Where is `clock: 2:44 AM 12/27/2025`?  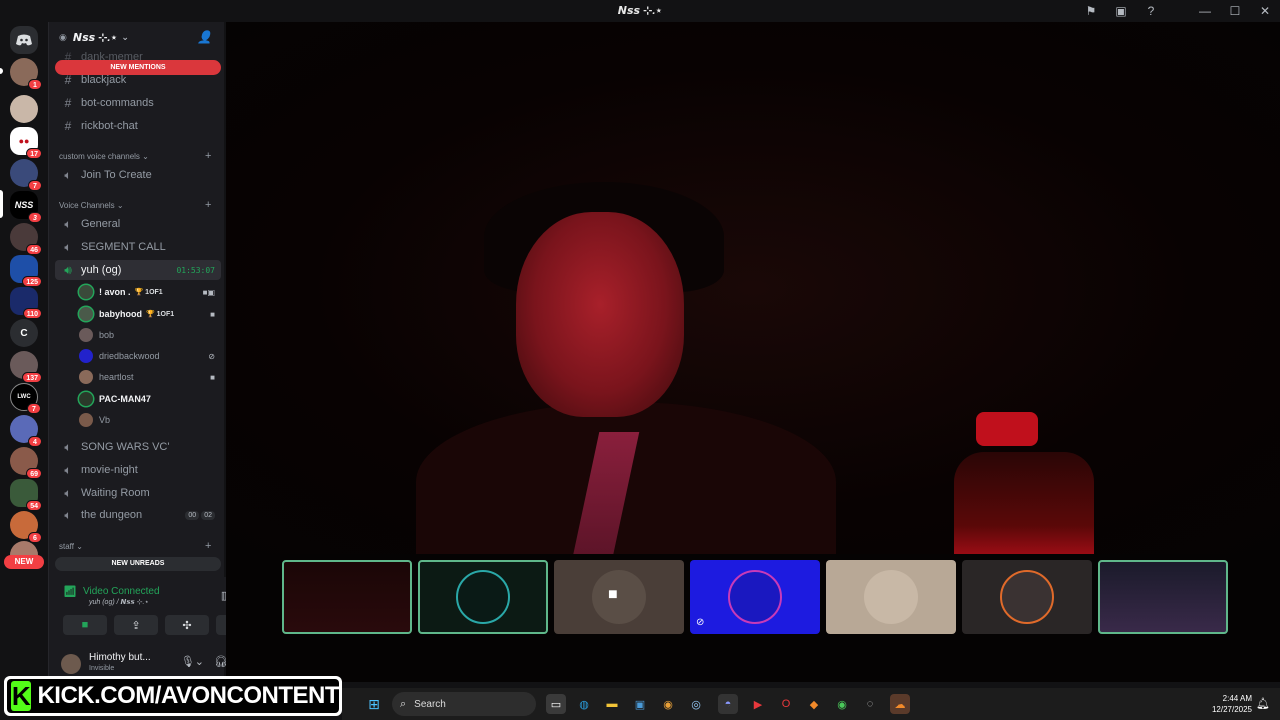 clock: 2:44 AM 12/27/2025 is located at coordinates (1232, 704).